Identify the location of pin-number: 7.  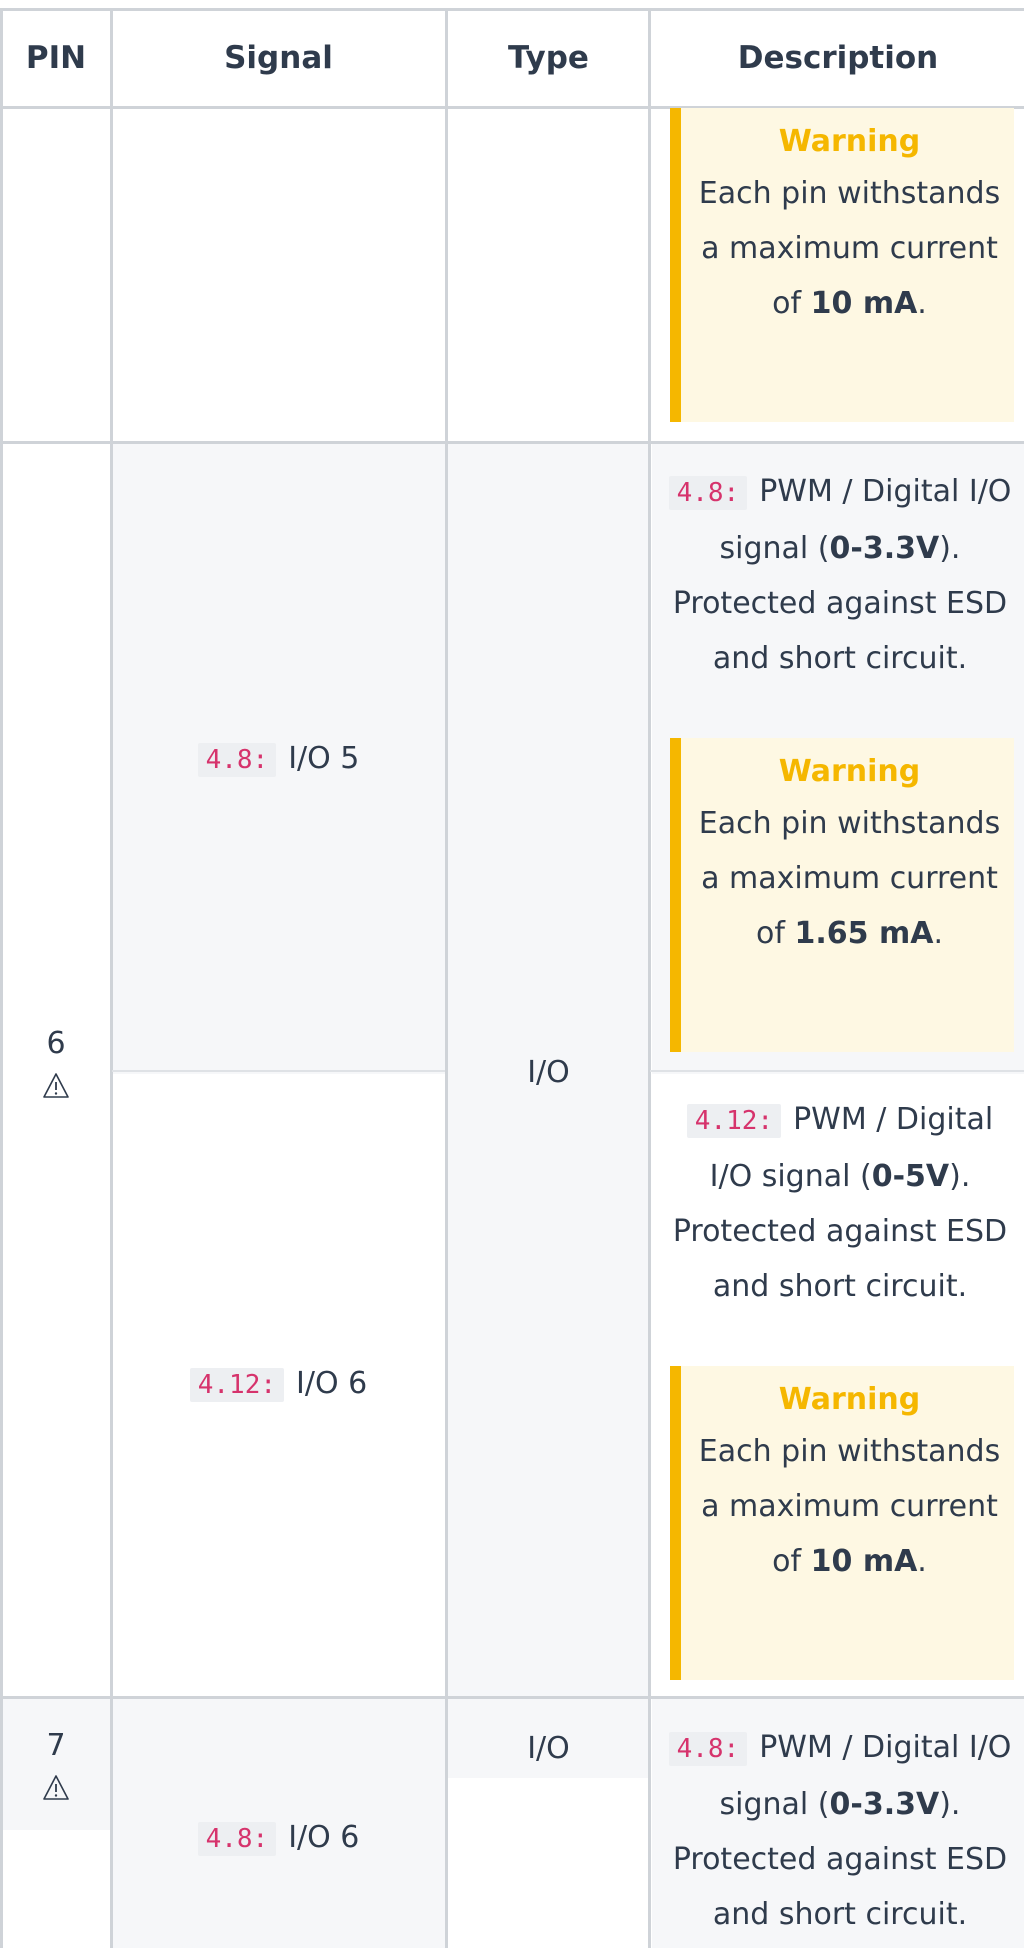
(56, 1745).